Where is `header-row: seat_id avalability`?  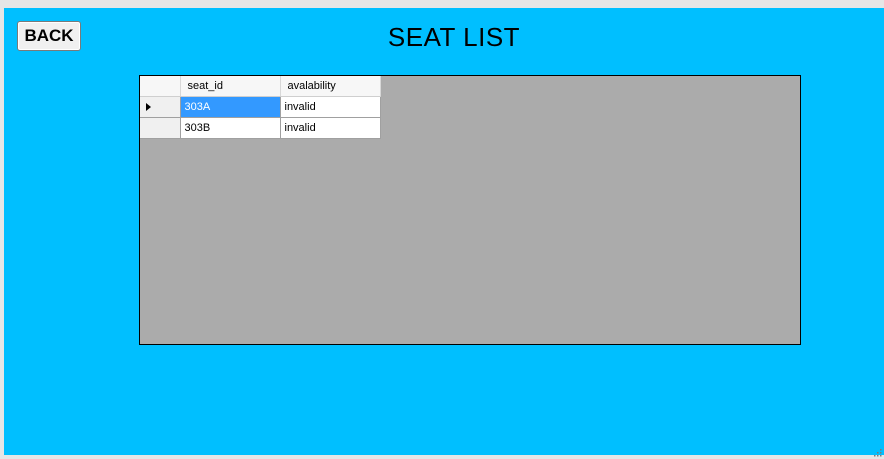 header-row: seat_id avalability is located at coordinates (260, 86).